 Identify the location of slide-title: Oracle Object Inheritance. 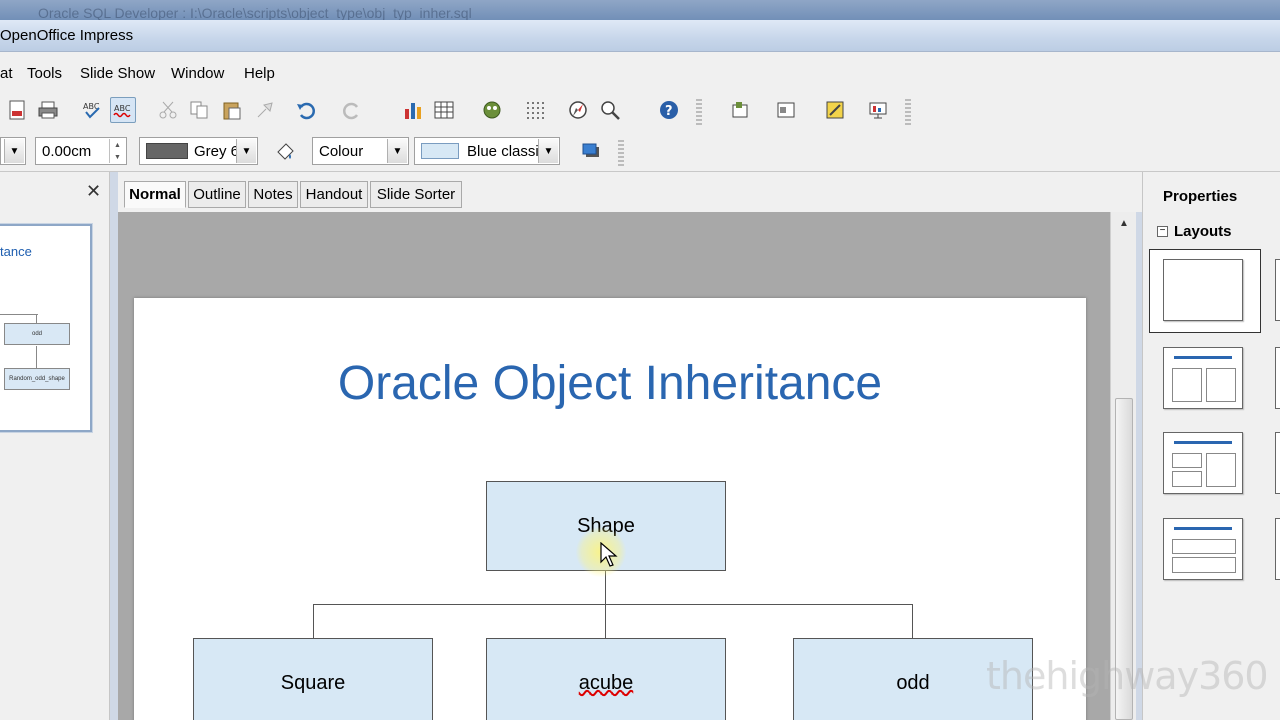
(610, 383).